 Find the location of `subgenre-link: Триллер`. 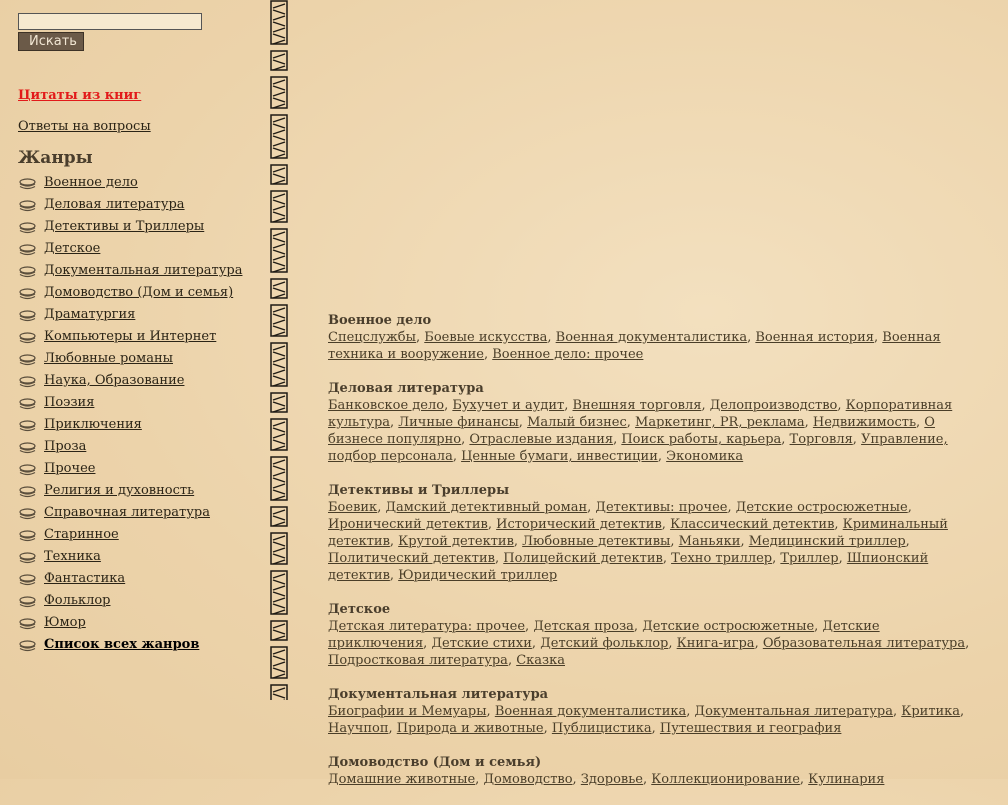

subgenre-link: Триллер is located at coordinates (809, 558).